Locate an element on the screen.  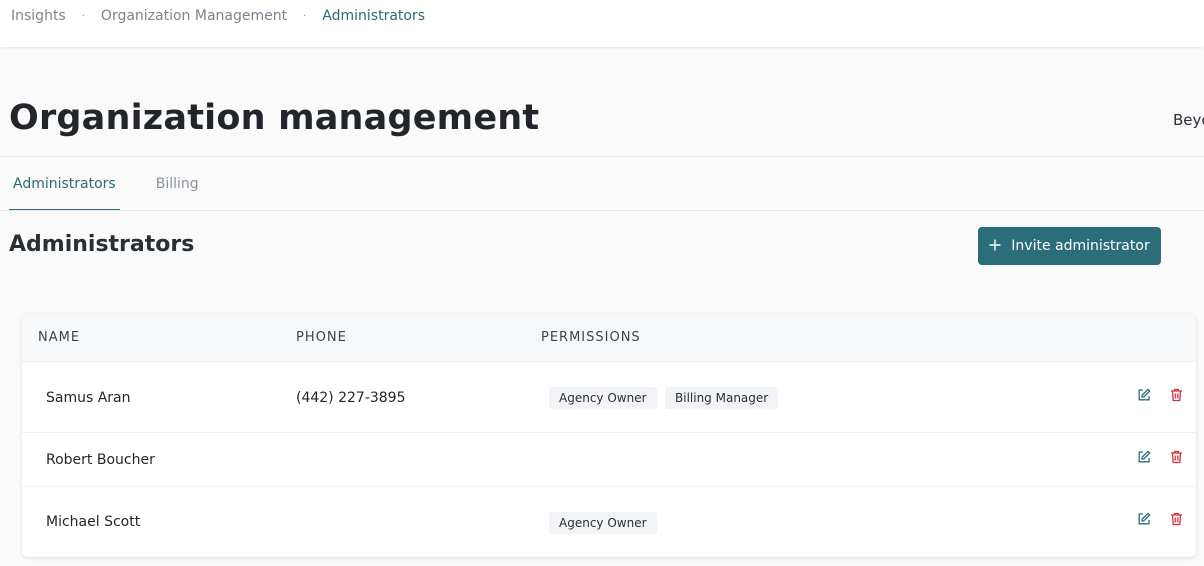
breadcrumb-organization-management: Organization Management is located at coordinates (194, 16).